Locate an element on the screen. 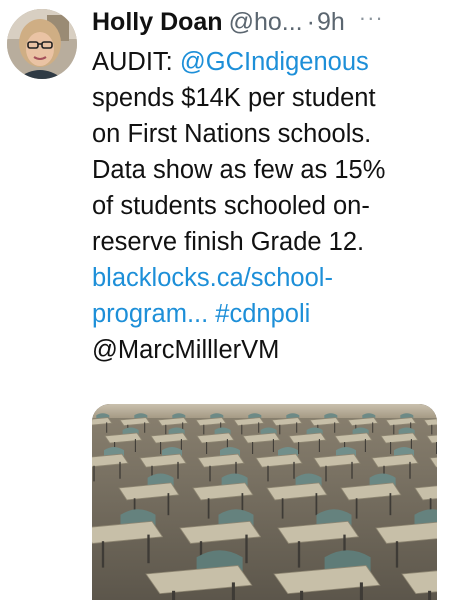 The image size is (462, 600). tweet-text-segment: spends $14K per student is located at coordinates (234, 98).